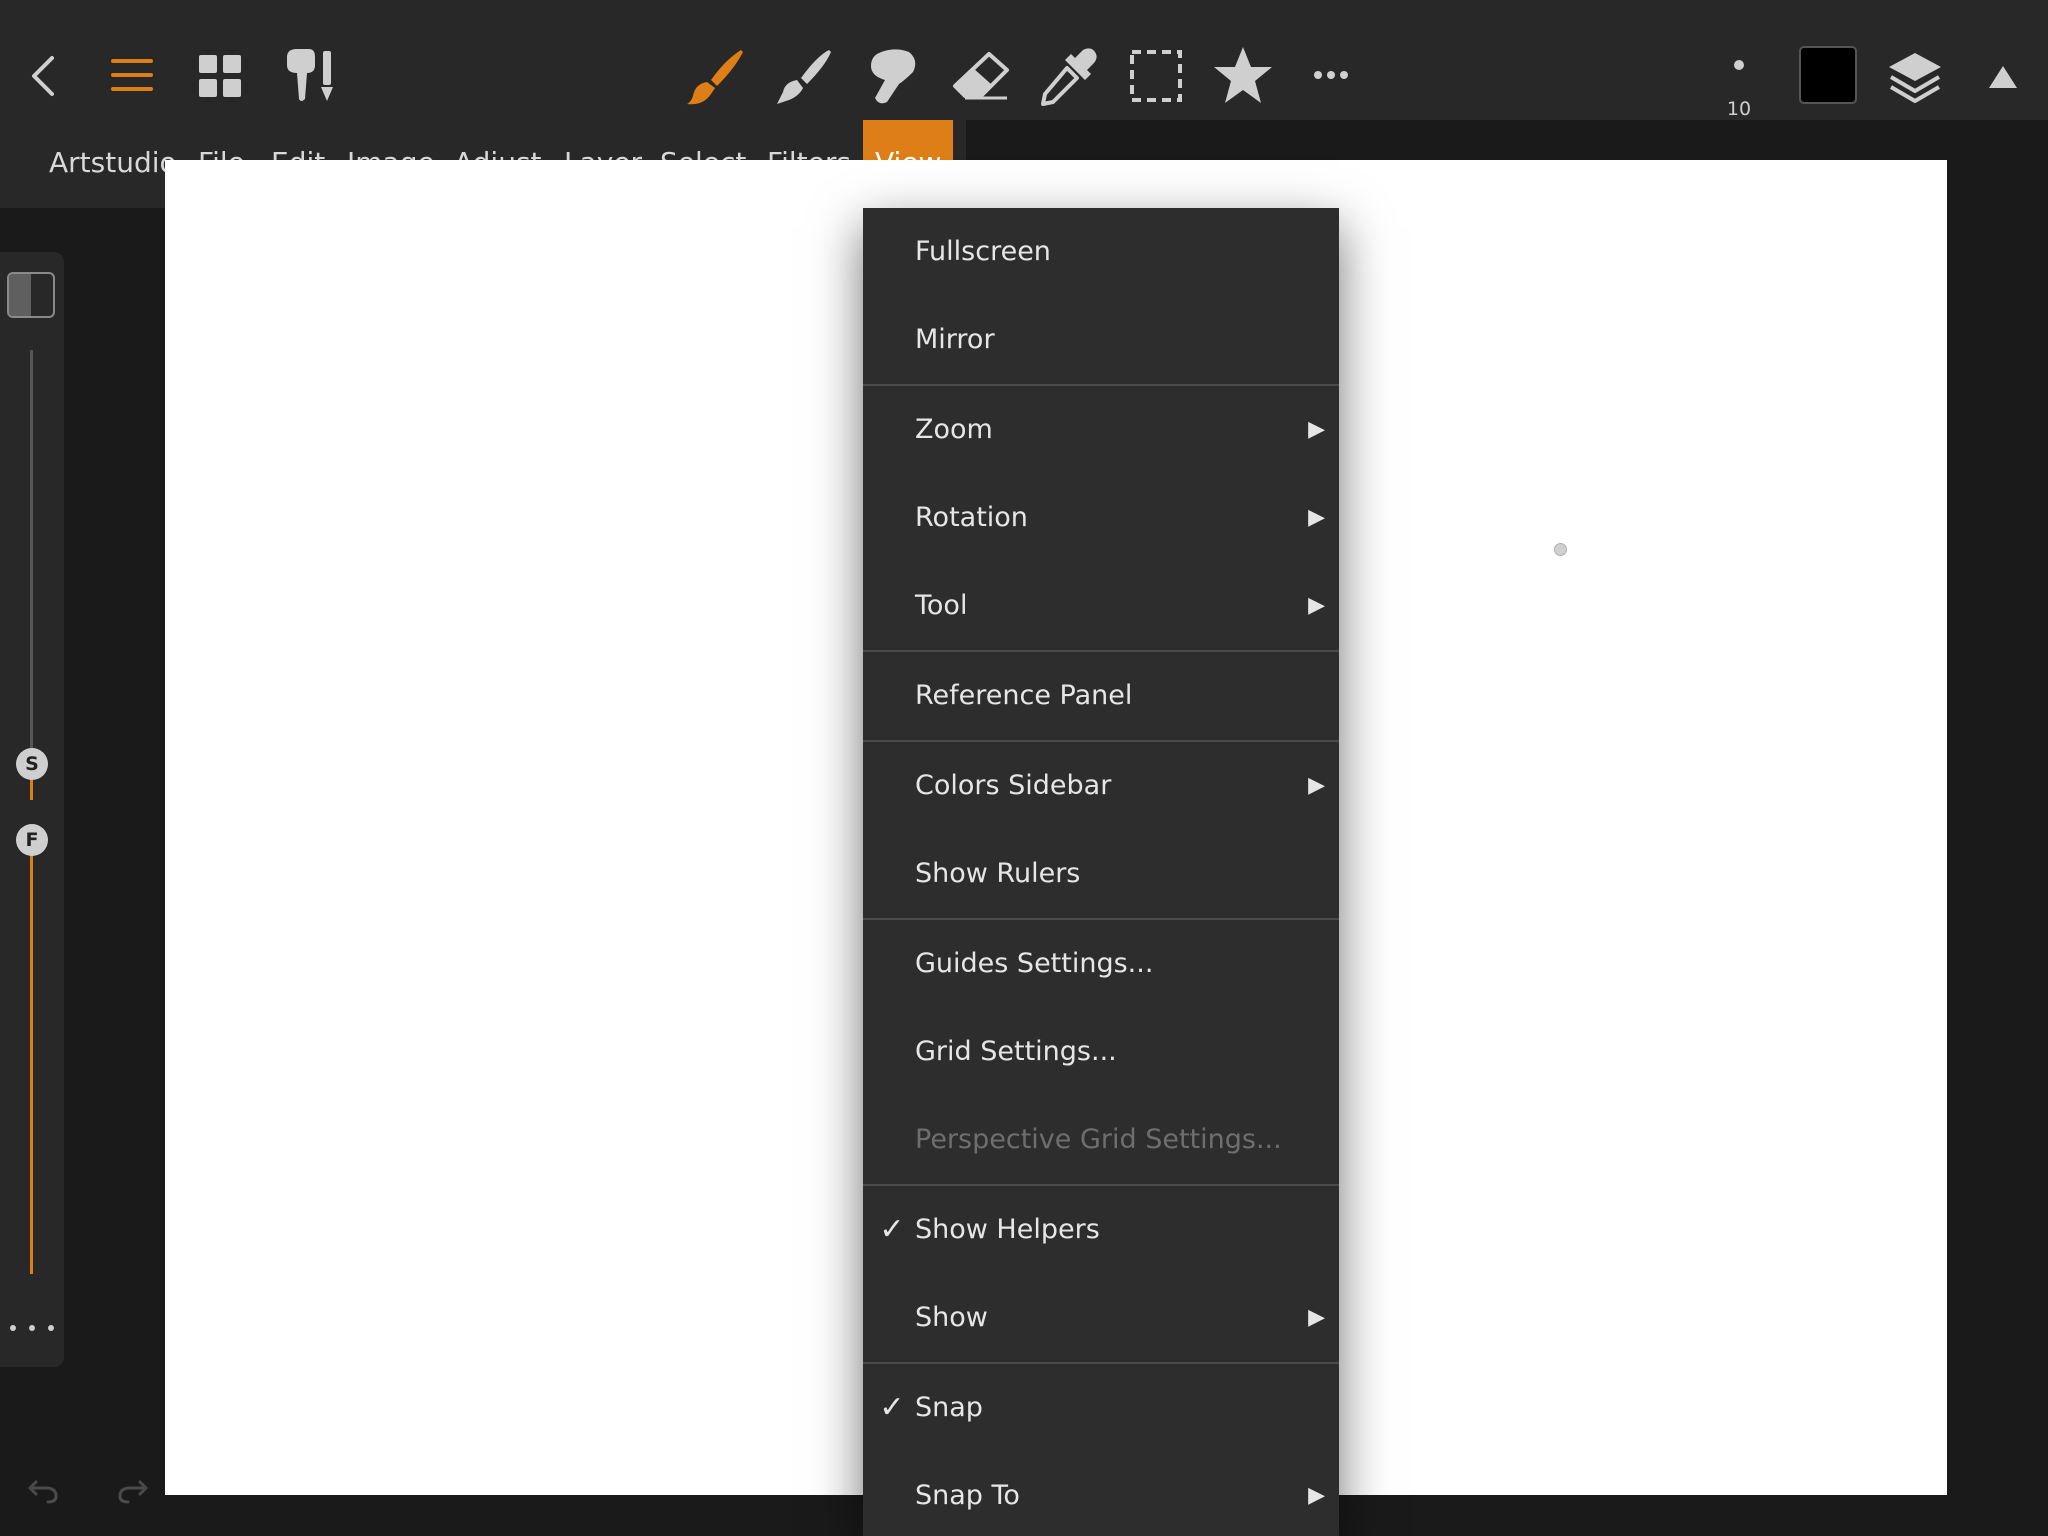 This screenshot has width=2048, height=1536. What do you see at coordinates (43, 1489) in the screenshot?
I see `undo-icon` at bounding box center [43, 1489].